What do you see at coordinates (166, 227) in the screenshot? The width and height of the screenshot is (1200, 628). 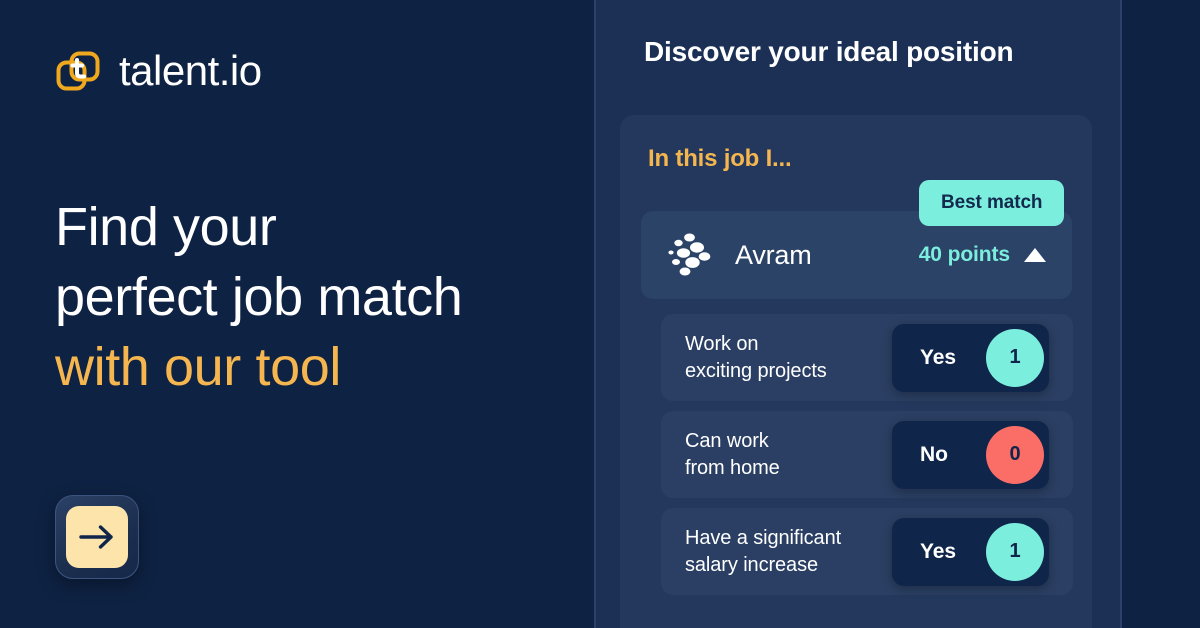 I see `headline-line-1: Find your` at bounding box center [166, 227].